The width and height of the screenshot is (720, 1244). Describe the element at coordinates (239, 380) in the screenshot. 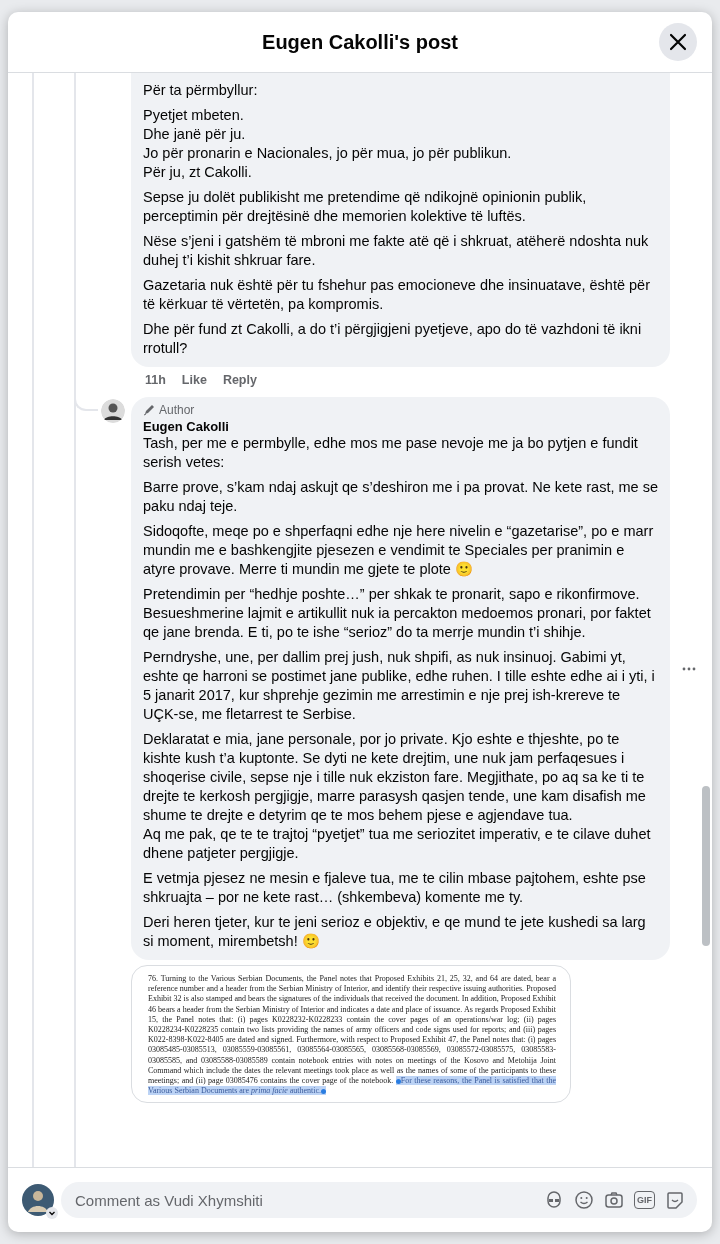

I see `comment-action-link: Reply` at that location.